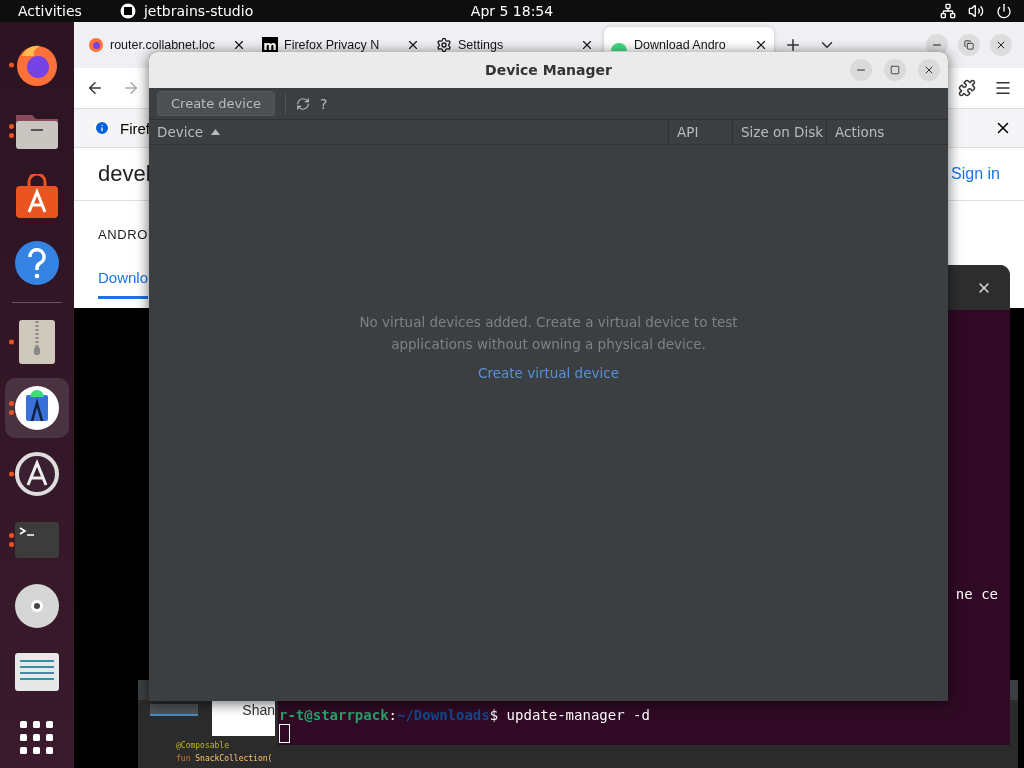 This screenshot has width=1024, height=768. Describe the element at coordinates (779, 132) in the screenshot. I see `column-header: Size on Disk` at that location.